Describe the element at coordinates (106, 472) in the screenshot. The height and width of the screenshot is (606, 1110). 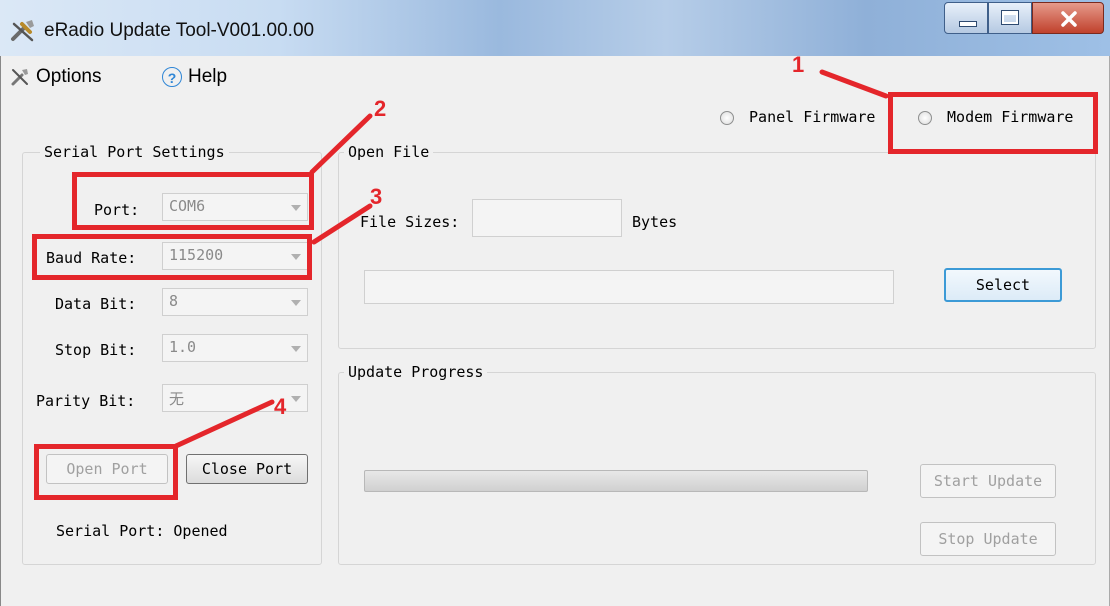
I see `annotation-box-open-port` at that location.